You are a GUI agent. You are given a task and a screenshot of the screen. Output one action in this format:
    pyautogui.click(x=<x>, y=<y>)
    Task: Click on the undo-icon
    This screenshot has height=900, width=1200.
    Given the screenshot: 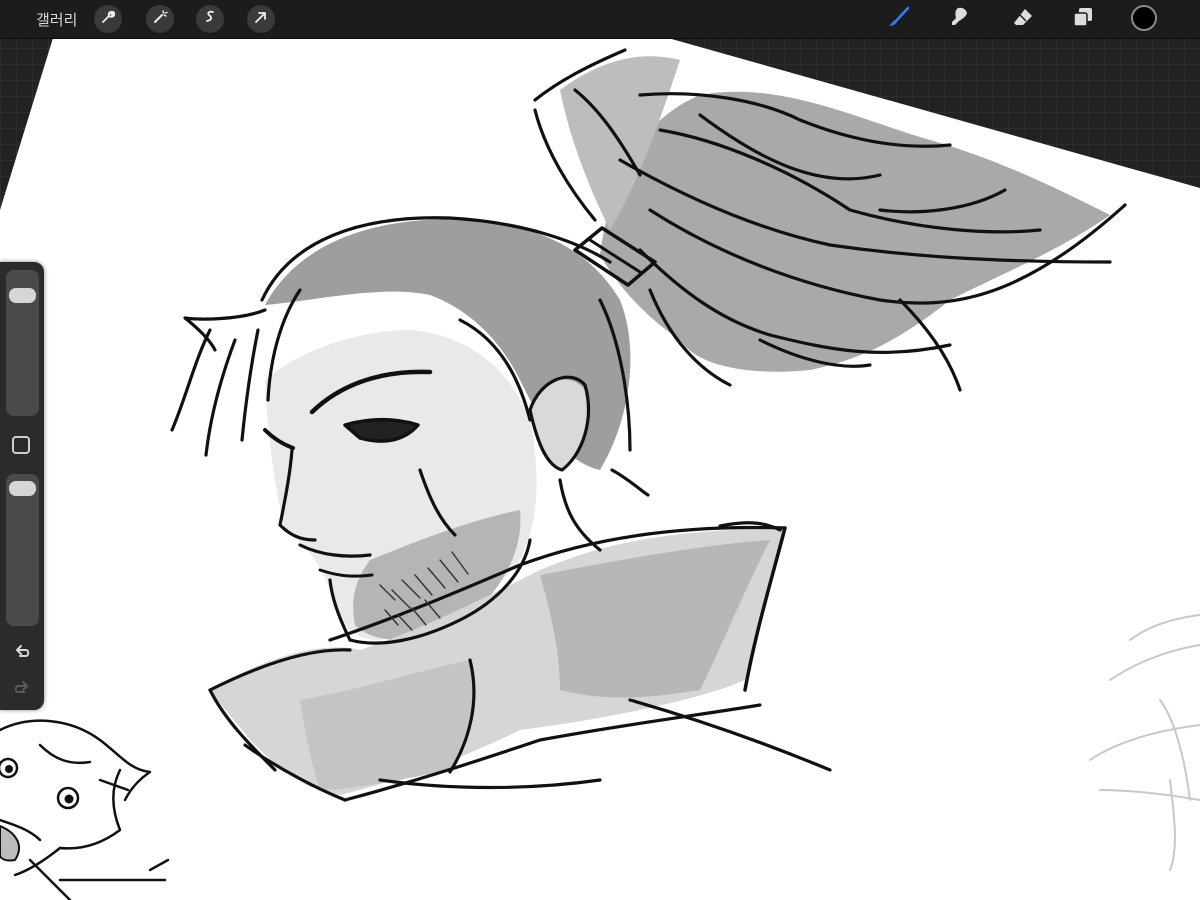 What is the action you would take?
    pyautogui.click(x=22, y=654)
    